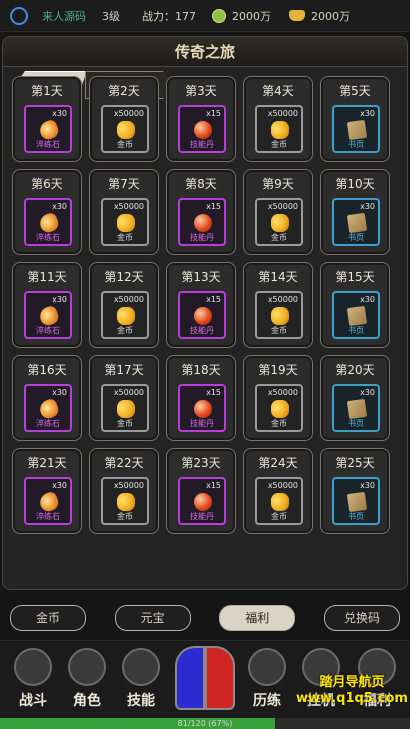 The width and height of the screenshot is (410, 729). What do you see at coordinates (361, 618) in the screenshot?
I see `bottom-tab: 兑换码` at bounding box center [361, 618].